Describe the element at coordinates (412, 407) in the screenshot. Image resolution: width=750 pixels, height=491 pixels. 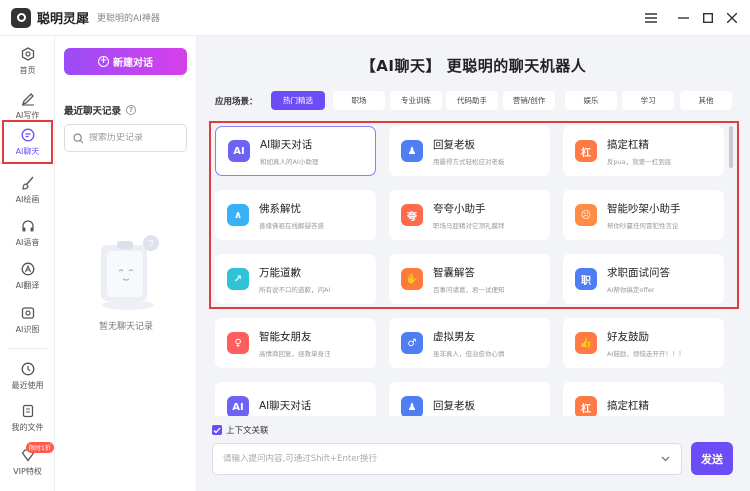
I see `app-card-icon: ♟` at that location.